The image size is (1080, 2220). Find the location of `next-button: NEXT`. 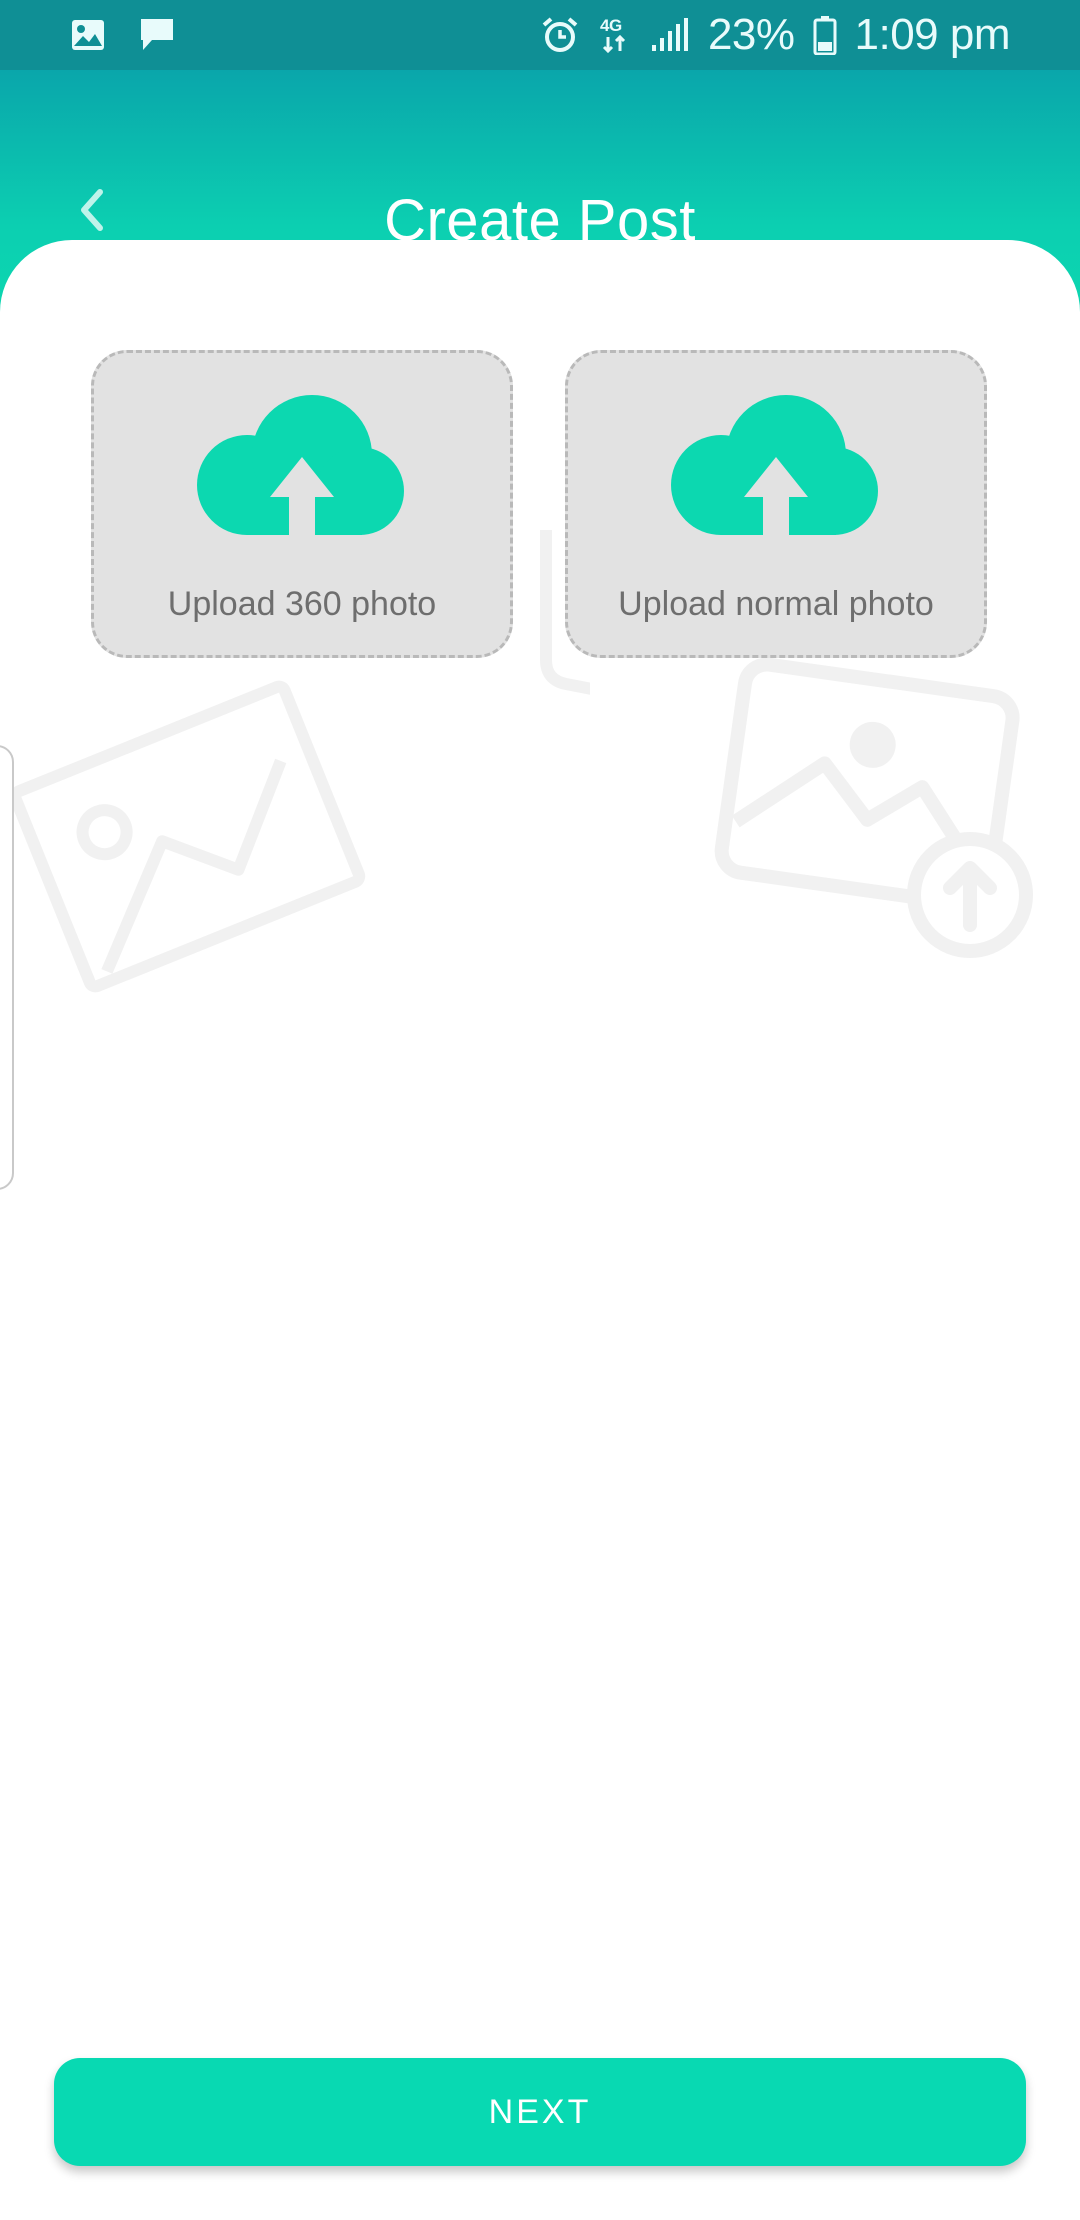

next-button: NEXT is located at coordinates (540, 2112).